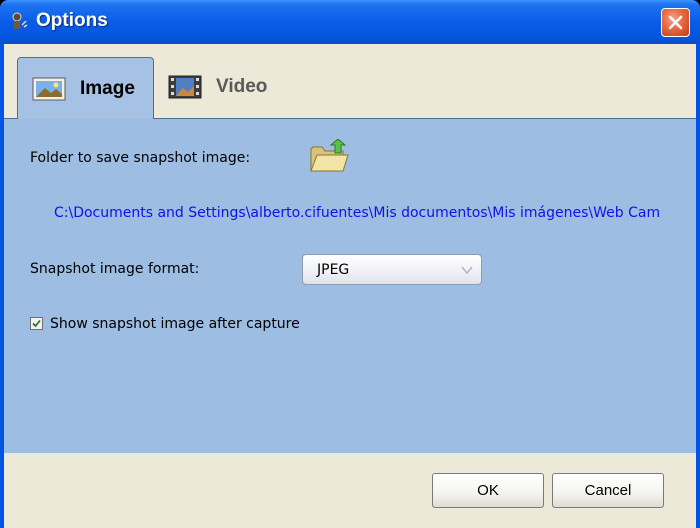  I want to click on ok-button: OK, so click(488, 490).